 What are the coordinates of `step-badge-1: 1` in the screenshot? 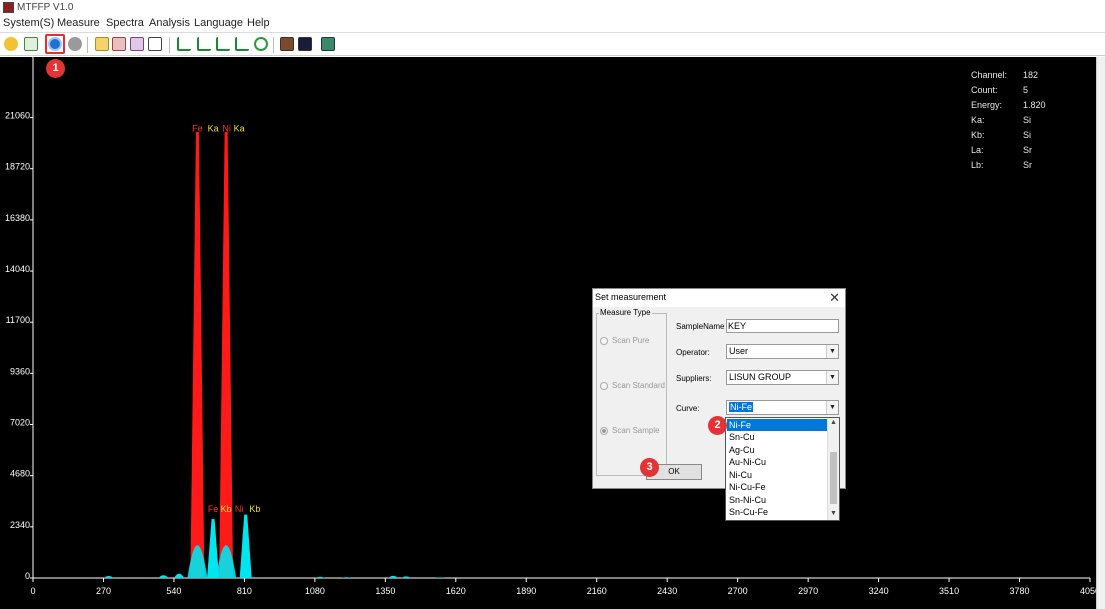 It's located at (55, 68).